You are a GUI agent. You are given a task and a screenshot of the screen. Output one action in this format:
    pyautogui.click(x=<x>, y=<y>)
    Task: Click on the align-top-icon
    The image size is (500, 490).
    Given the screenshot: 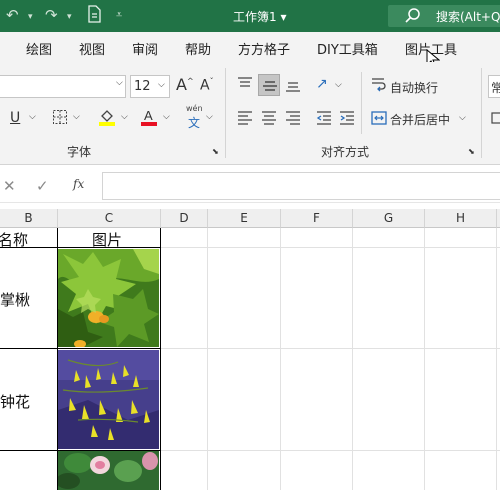 What is the action you would take?
    pyautogui.click(x=245, y=85)
    